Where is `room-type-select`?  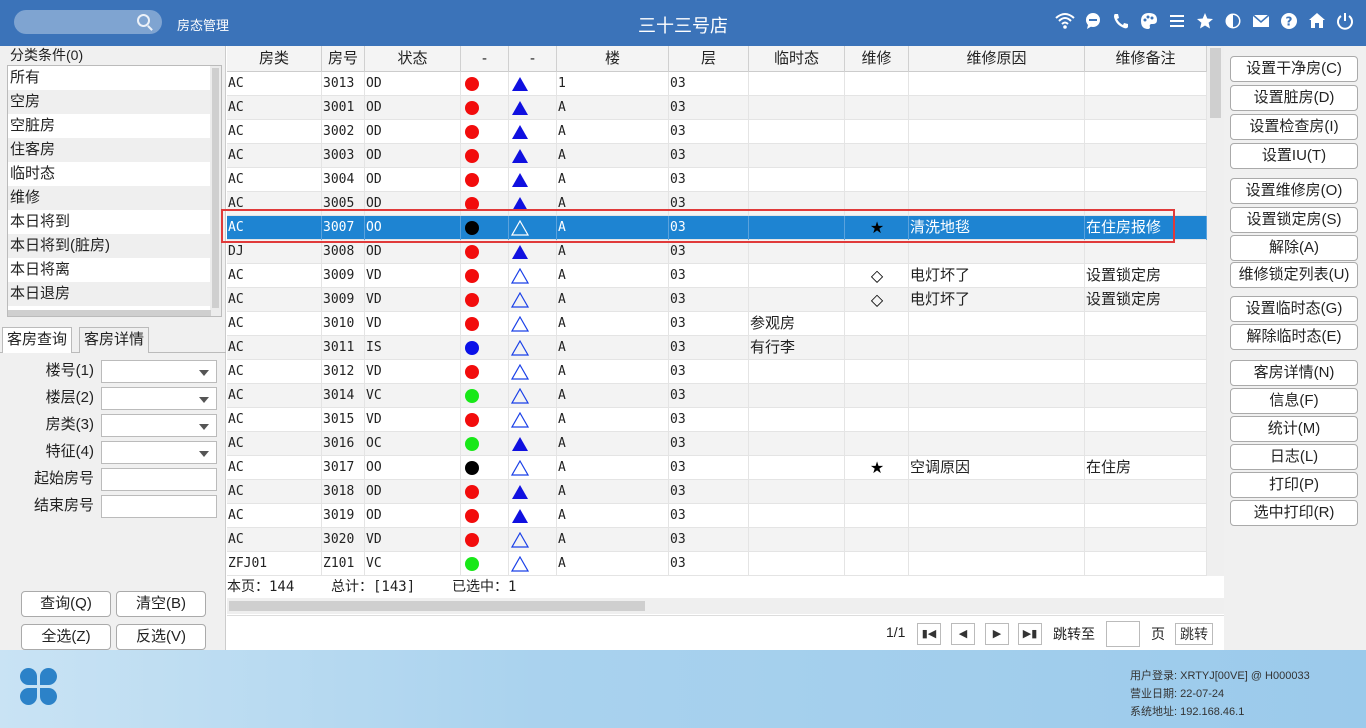 room-type-select is located at coordinates (159, 425).